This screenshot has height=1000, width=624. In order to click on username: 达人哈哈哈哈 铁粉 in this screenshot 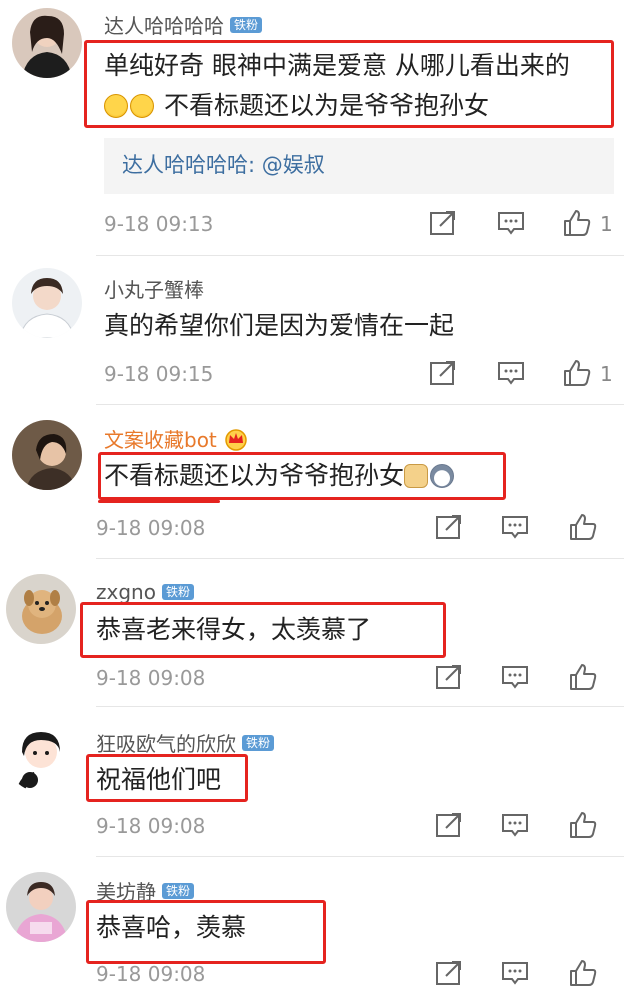, I will do `click(183, 24)`.